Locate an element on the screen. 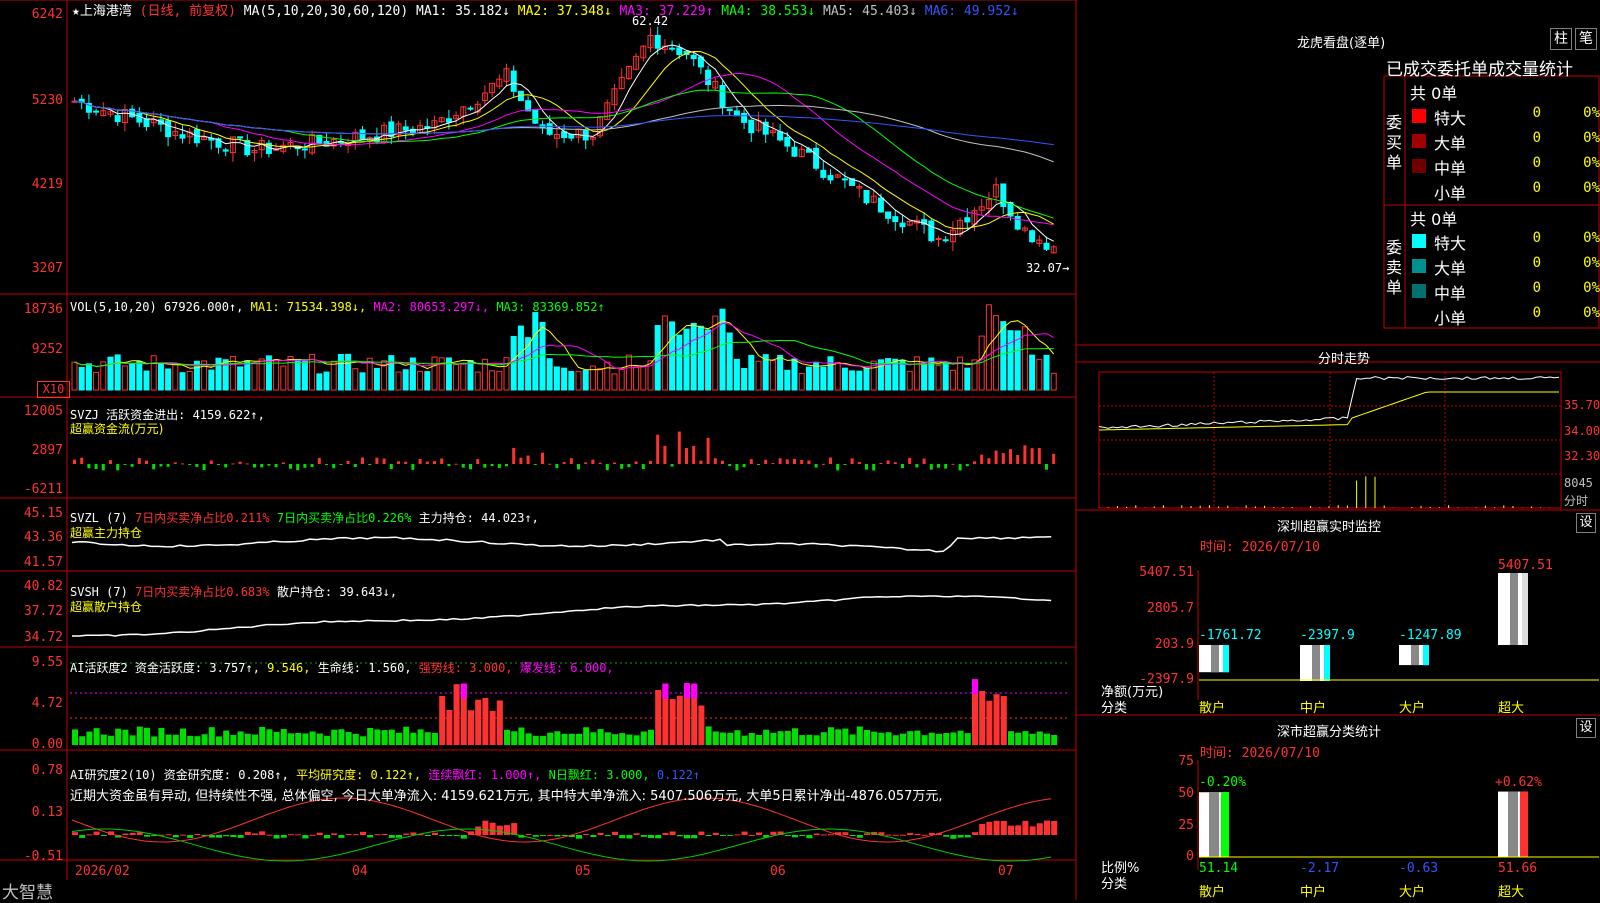 The width and height of the screenshot is (1600, 903). intraday-chart is located at coordinates (1329, 442).